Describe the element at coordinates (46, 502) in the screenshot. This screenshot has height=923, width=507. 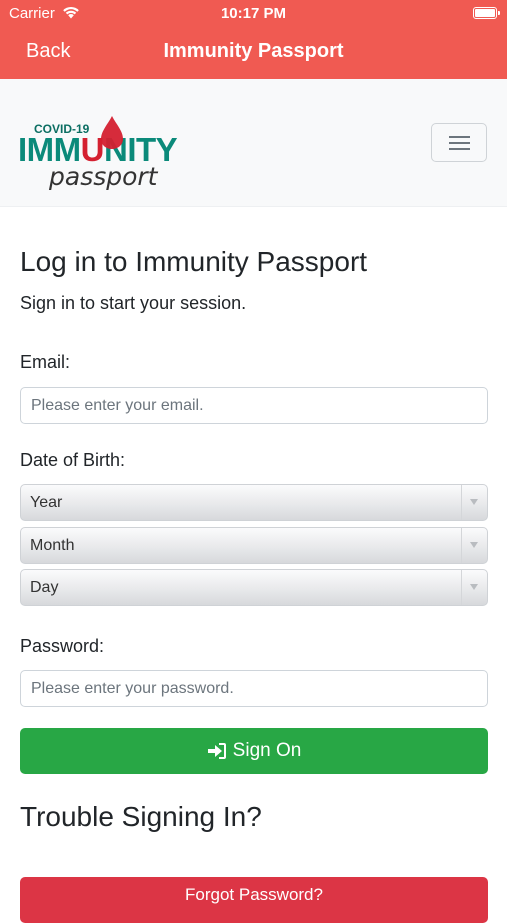
I see `year-select-value: Year` at that location.